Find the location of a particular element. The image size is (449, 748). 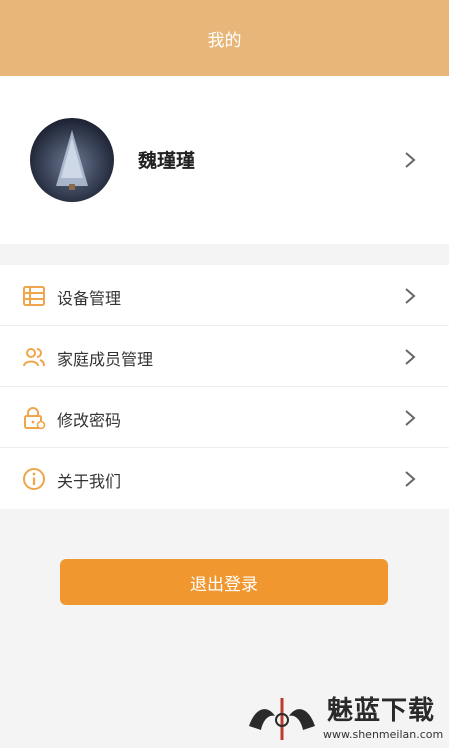

page-title: 我的 is located at coordinates (224, 40).